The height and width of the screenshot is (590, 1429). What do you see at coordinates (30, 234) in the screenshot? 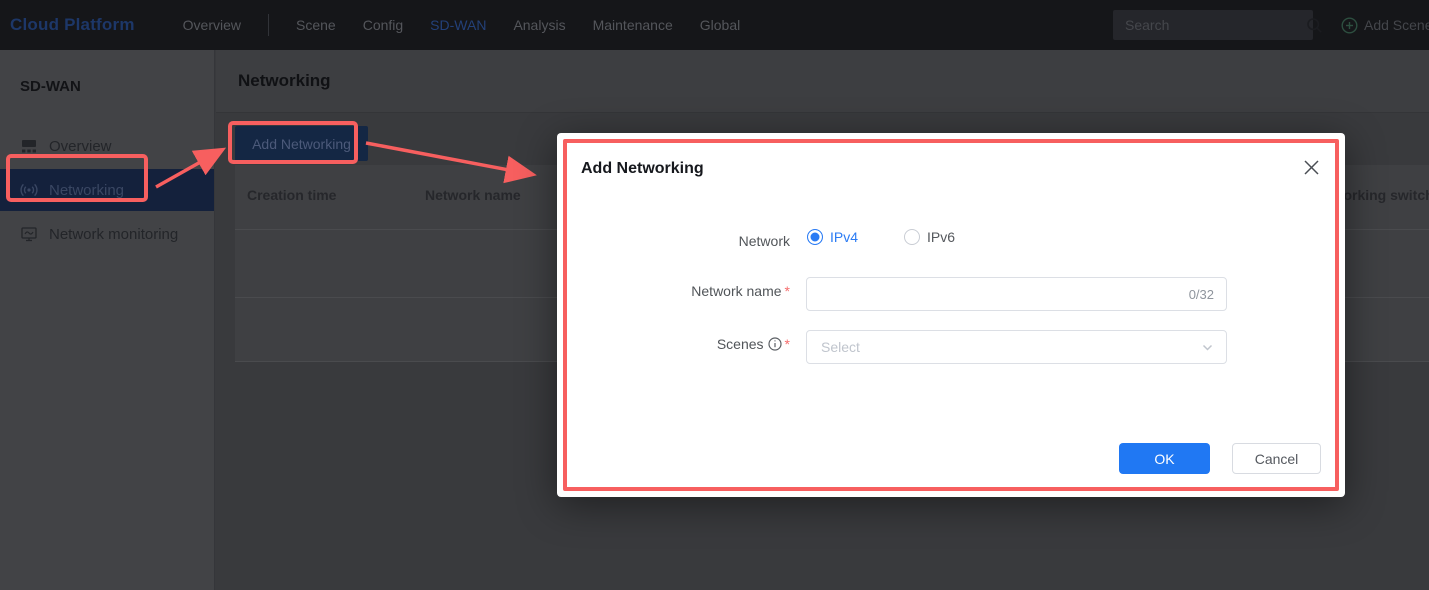
I see `monitor-icon` at bounding box center [30, 234].